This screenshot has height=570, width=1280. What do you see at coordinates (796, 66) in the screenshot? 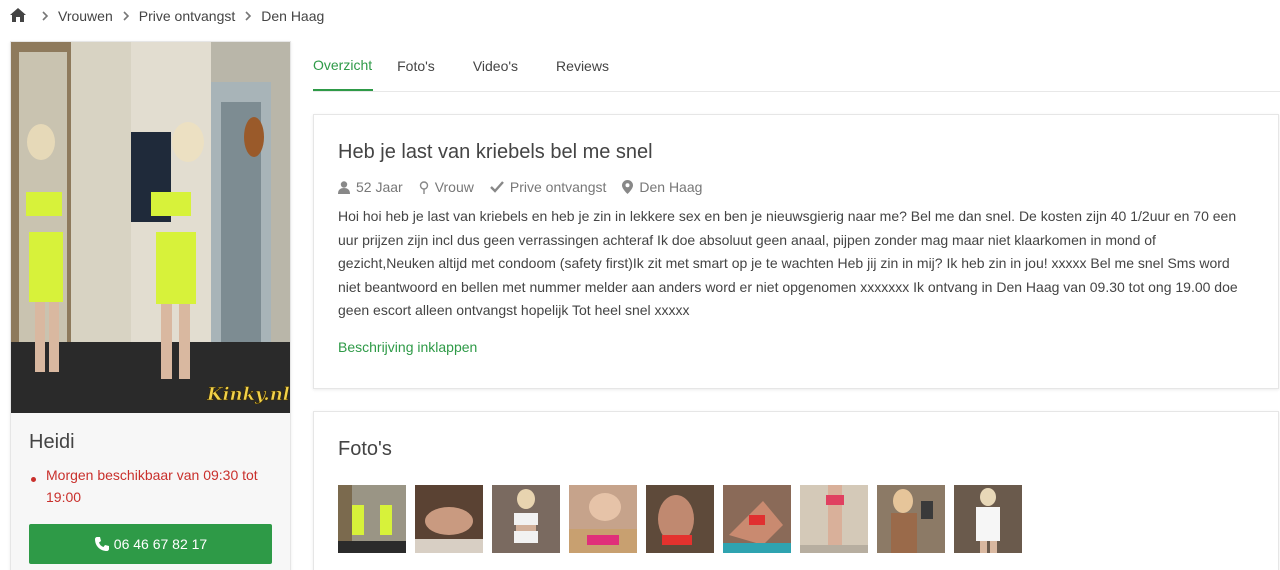
I see `tab-bar: Overzicht Foto's Video's Reviews` at bounding box center [796, 66].